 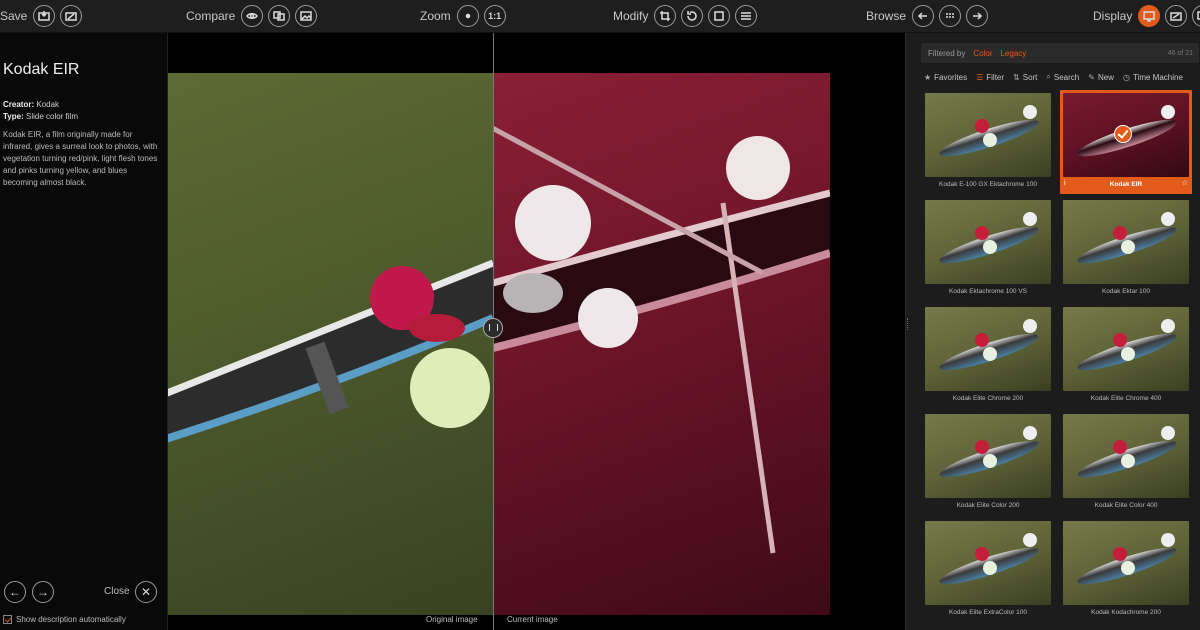 What do you see at coordinates (146, 592) in the screenshot?
I see `close-icon: ✕` at bounding box center [146, 592].